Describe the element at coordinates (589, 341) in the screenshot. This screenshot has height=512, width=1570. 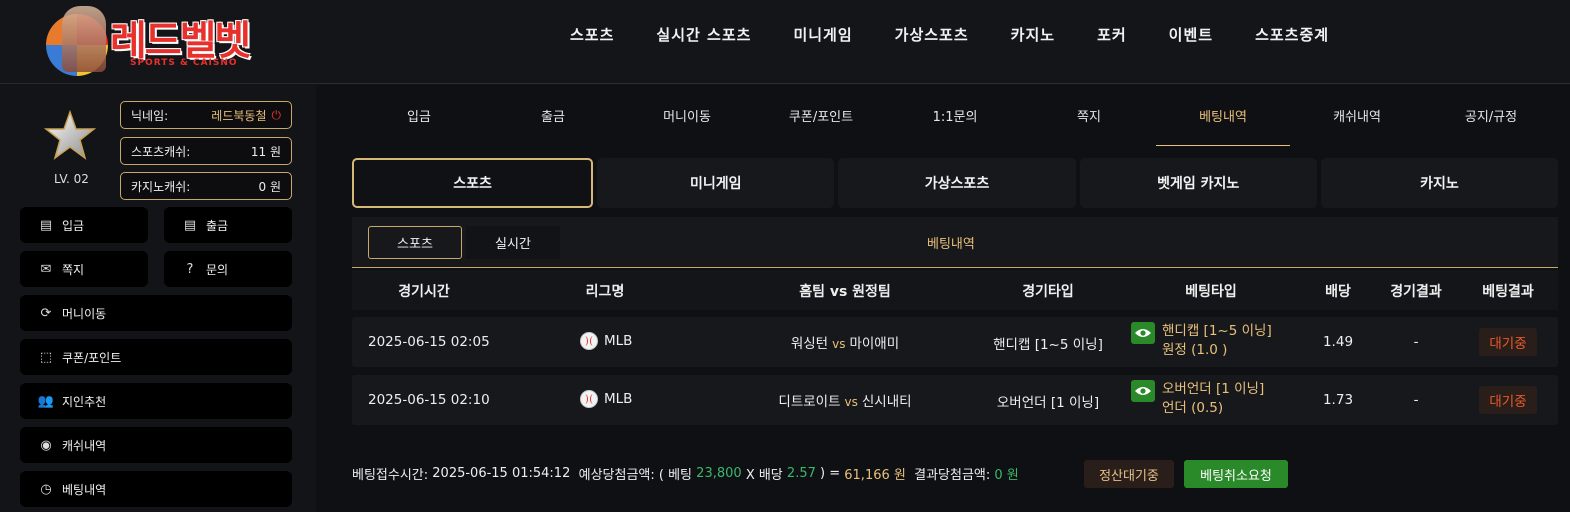
I see `baseball-icon` at that location.